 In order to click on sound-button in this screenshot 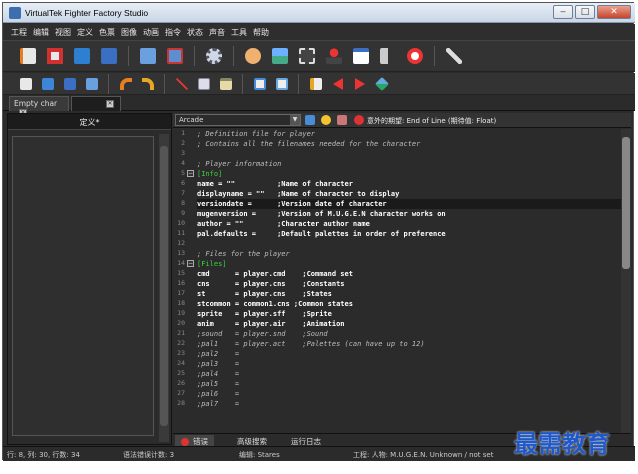, I will do `click(388, 56)`.